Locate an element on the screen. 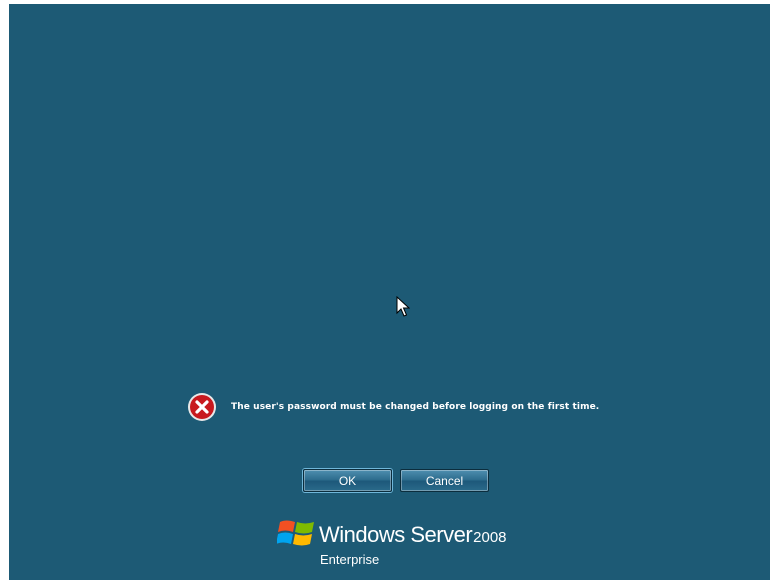  error-icon is located at coordinates (202, 407).